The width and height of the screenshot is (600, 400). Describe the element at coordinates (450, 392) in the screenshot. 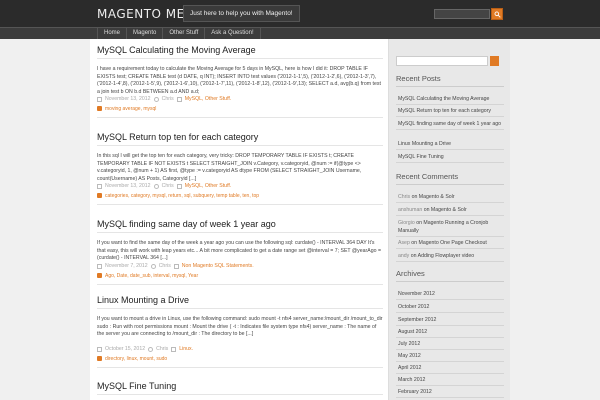

I see `archive-link: February 2012` at that location.